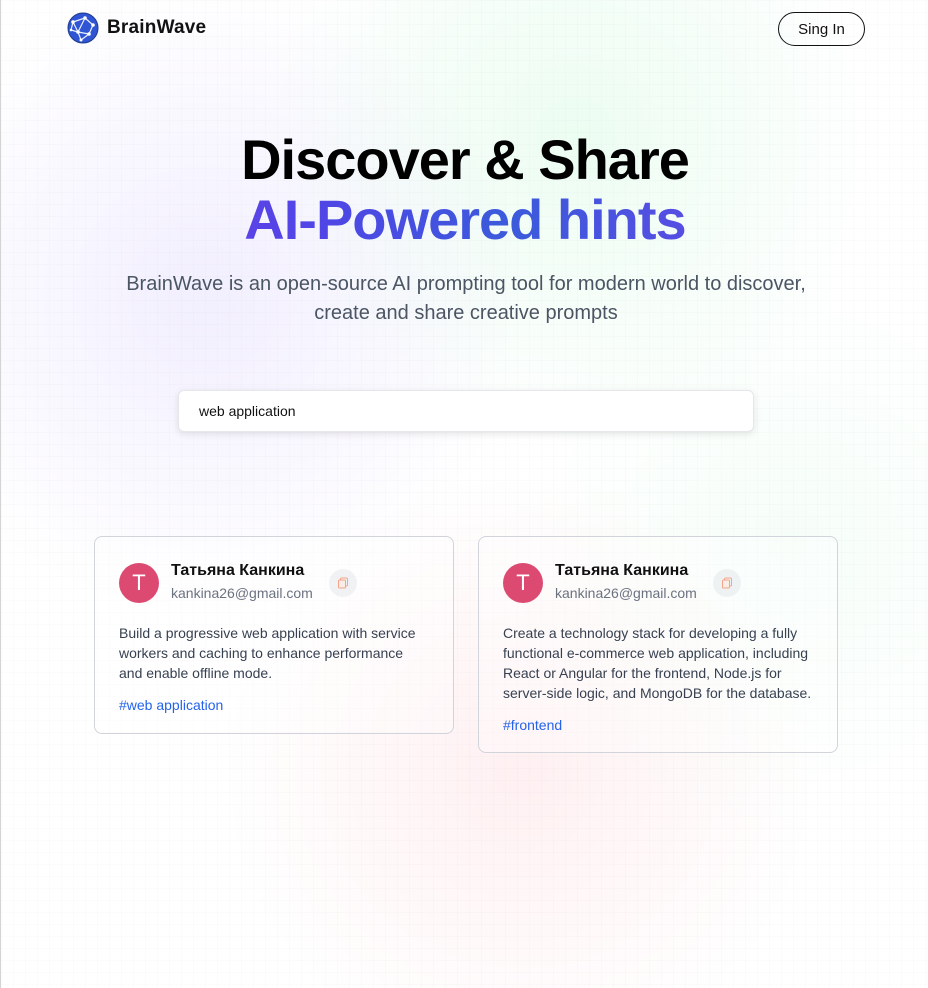 The height and width of the screenshot is (988, 928). What do you see at coordinates (532, 725) in the screenshot?
I see `prompt-tag: #frontend` at bounding box center [532, 725].